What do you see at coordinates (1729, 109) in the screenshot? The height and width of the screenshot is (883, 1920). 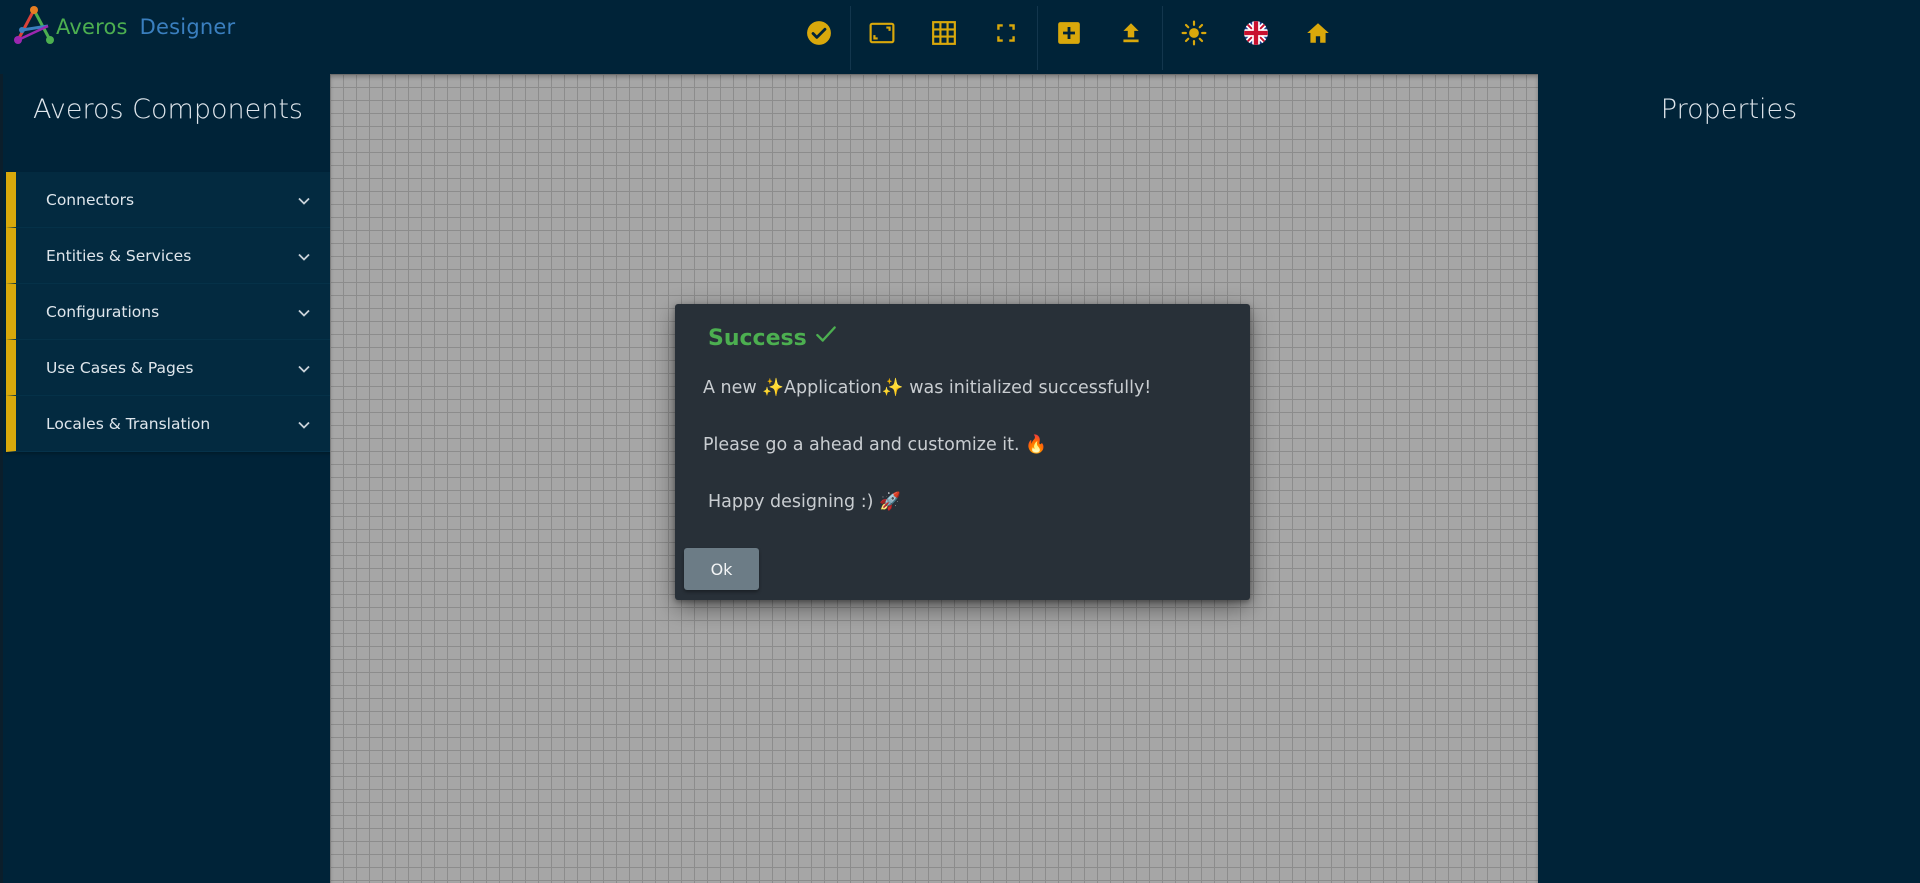 I see `properties-panel-title: Properties` at bounding box center [1729, 109].